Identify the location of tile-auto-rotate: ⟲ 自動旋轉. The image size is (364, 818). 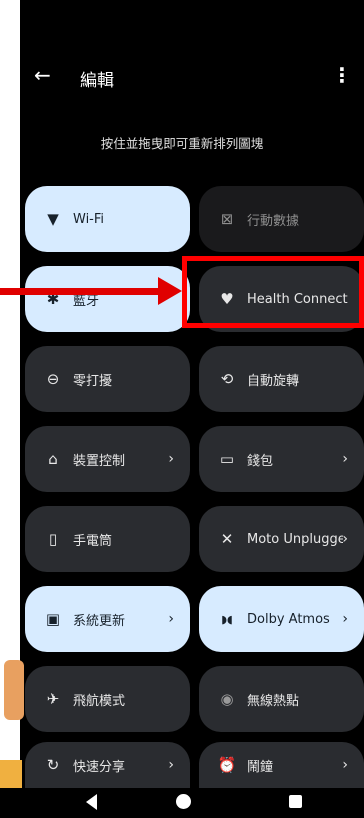
(281, 379).